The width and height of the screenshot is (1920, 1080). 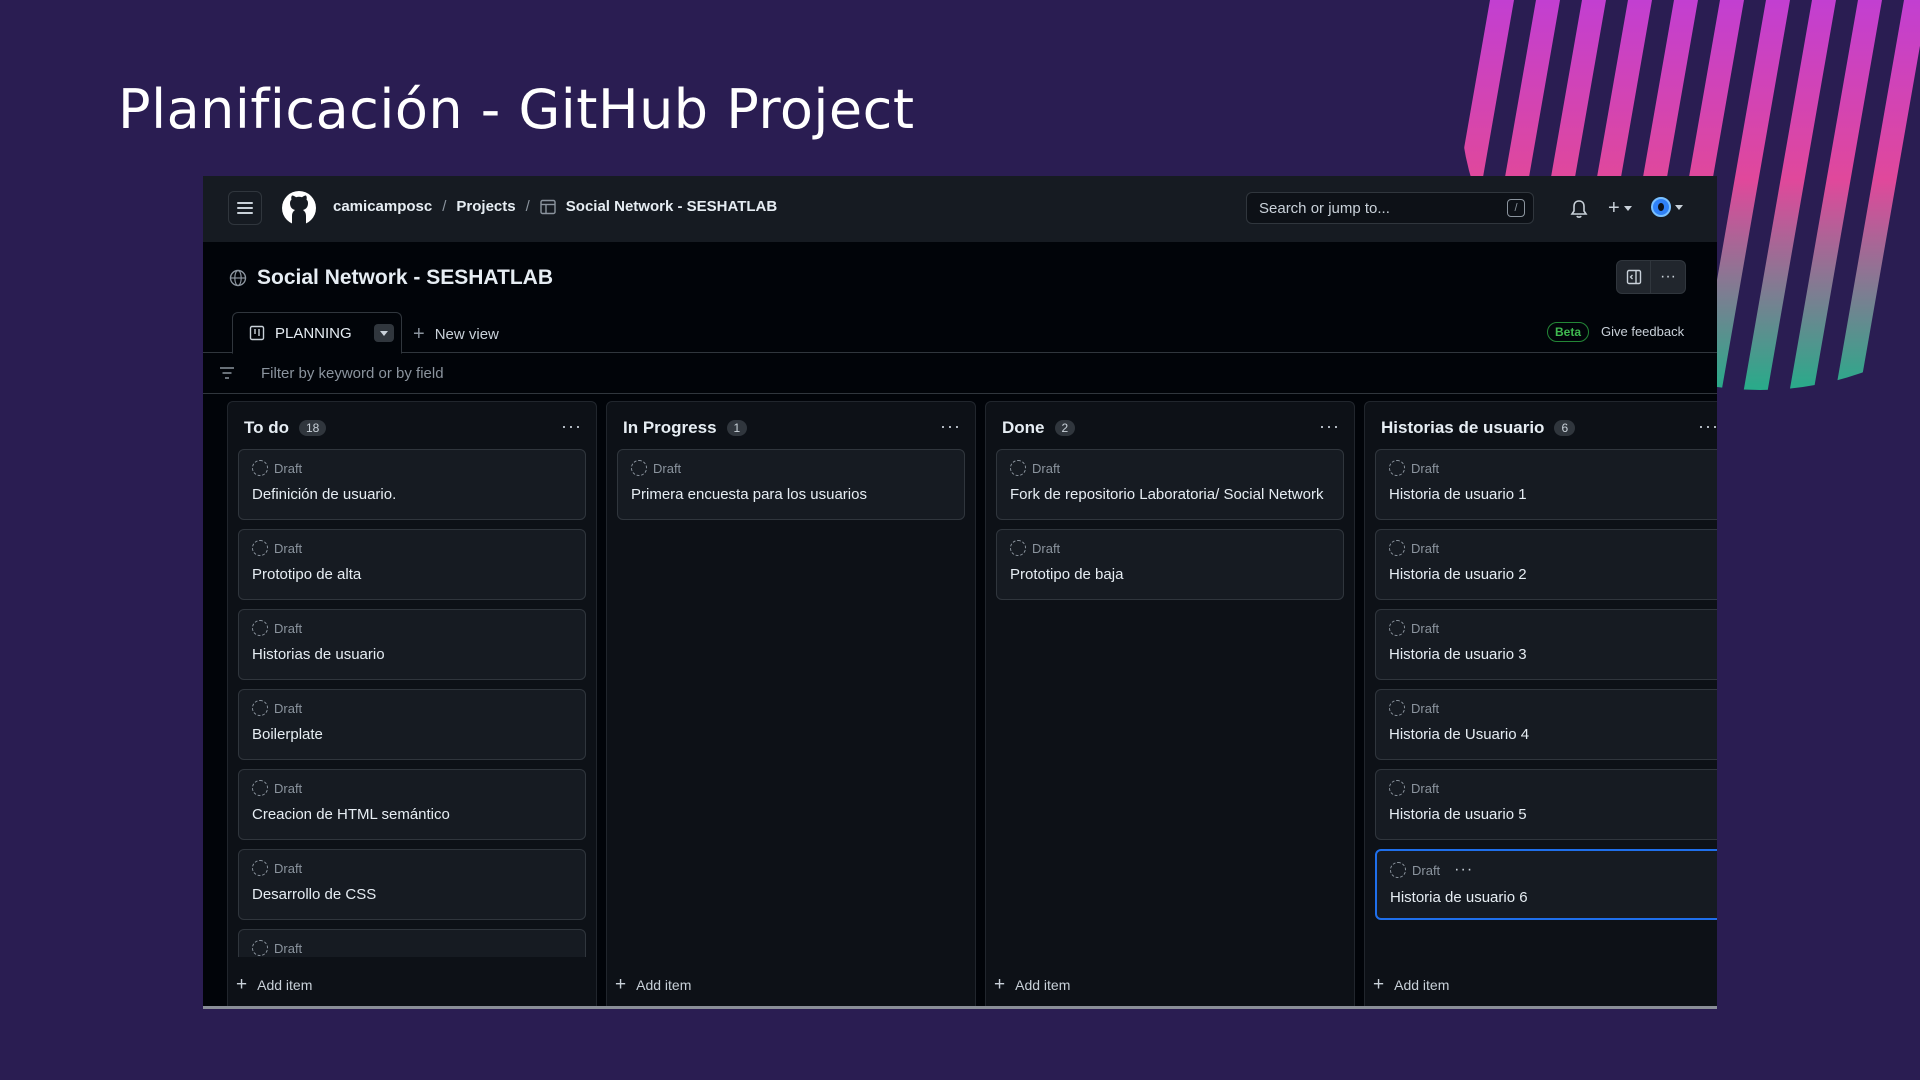 I want to click on card-title: Historia de usuario 2, so click(x=1549, y=574).